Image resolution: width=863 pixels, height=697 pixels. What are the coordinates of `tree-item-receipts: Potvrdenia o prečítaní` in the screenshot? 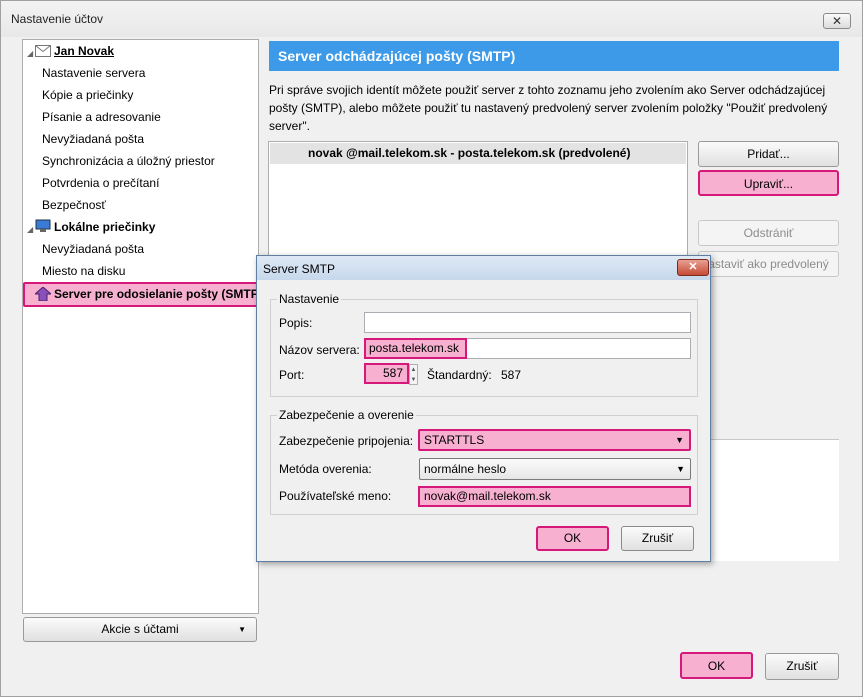 It's located at (100, 183).